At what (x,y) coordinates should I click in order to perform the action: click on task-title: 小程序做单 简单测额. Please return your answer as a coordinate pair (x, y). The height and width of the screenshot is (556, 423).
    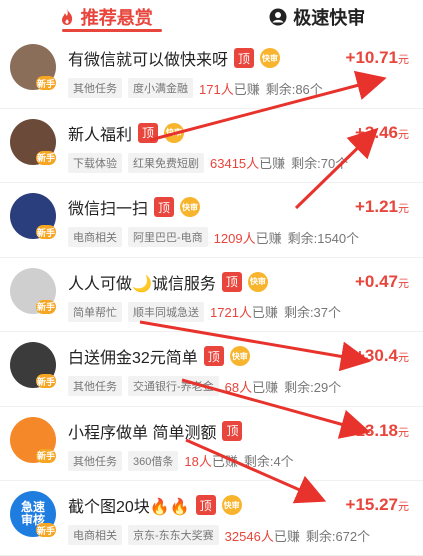
    Looking at the image, I should click on (142, 433).